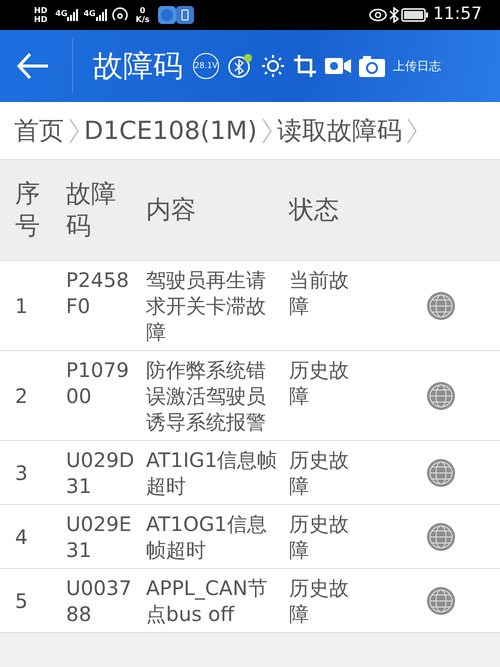 This screenshot has width=500, height=667. What do you see at coordinates (171, 131) in the screenshot?
I see `breadcrumb-link: D1CE108(1M)` at bounding box center [171, 131].